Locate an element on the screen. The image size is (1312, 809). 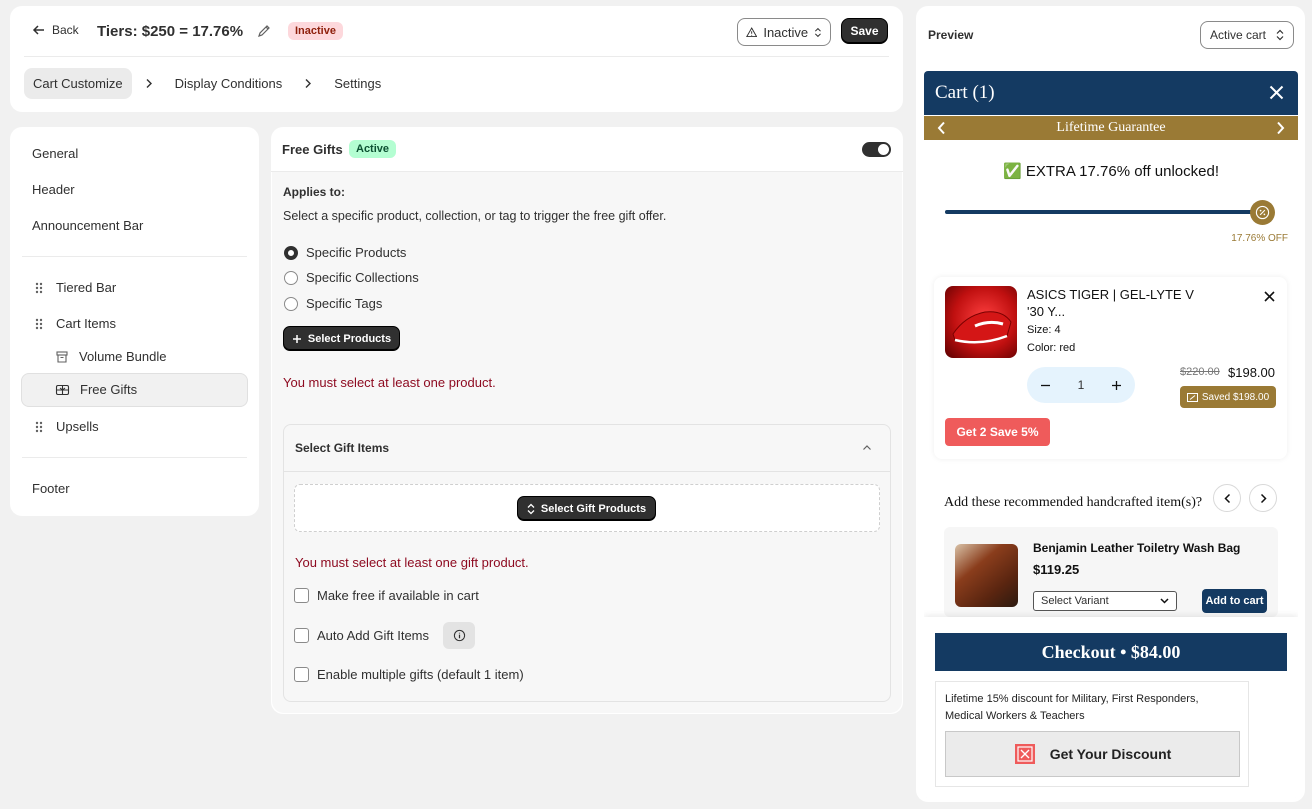
remove-item-icon is located at coordinates (1269, 296).